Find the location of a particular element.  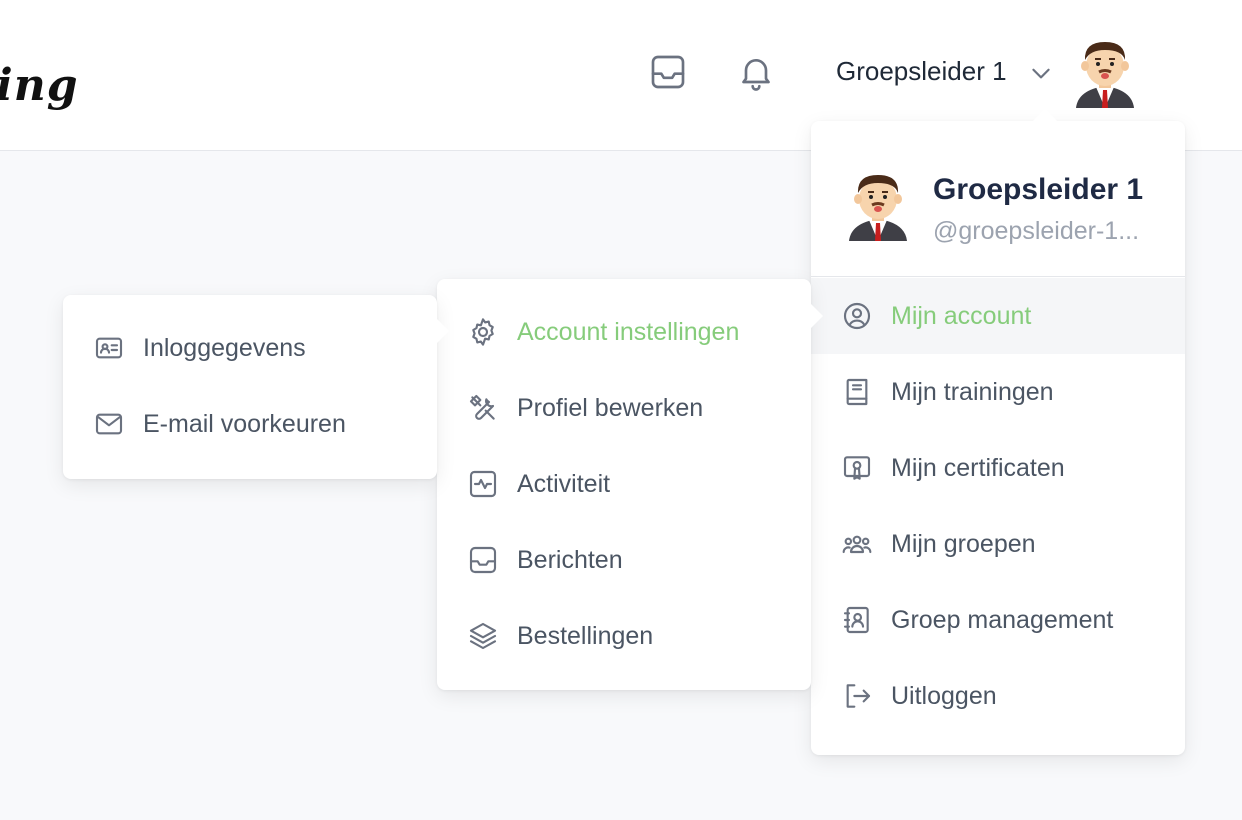

submenu-item-label: E-mail voorkeuren is located at coordinates (244, 423).